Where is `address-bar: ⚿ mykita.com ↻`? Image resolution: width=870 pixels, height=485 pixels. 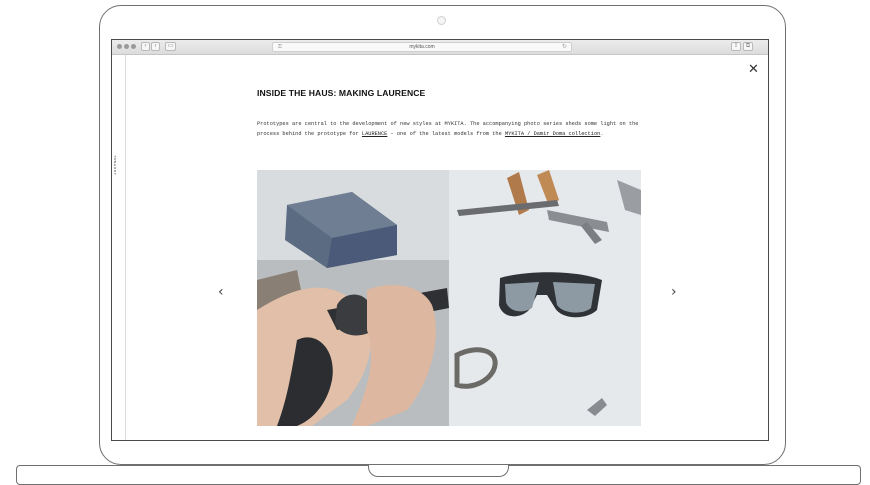 address-bar: ⚿ mykita.com ↻ is located at coordinates (422, 47).